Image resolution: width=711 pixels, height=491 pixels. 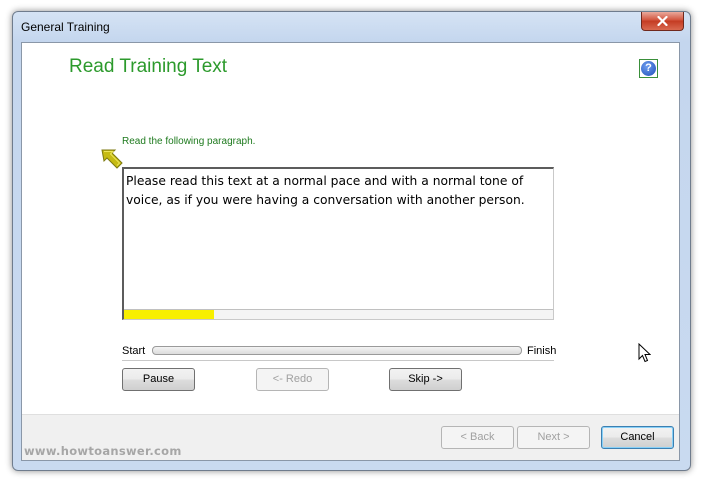 What do you see at coordinates (134, 351) in the screenshot?
I see `start-label: Start` at bounding box center [134, 351].